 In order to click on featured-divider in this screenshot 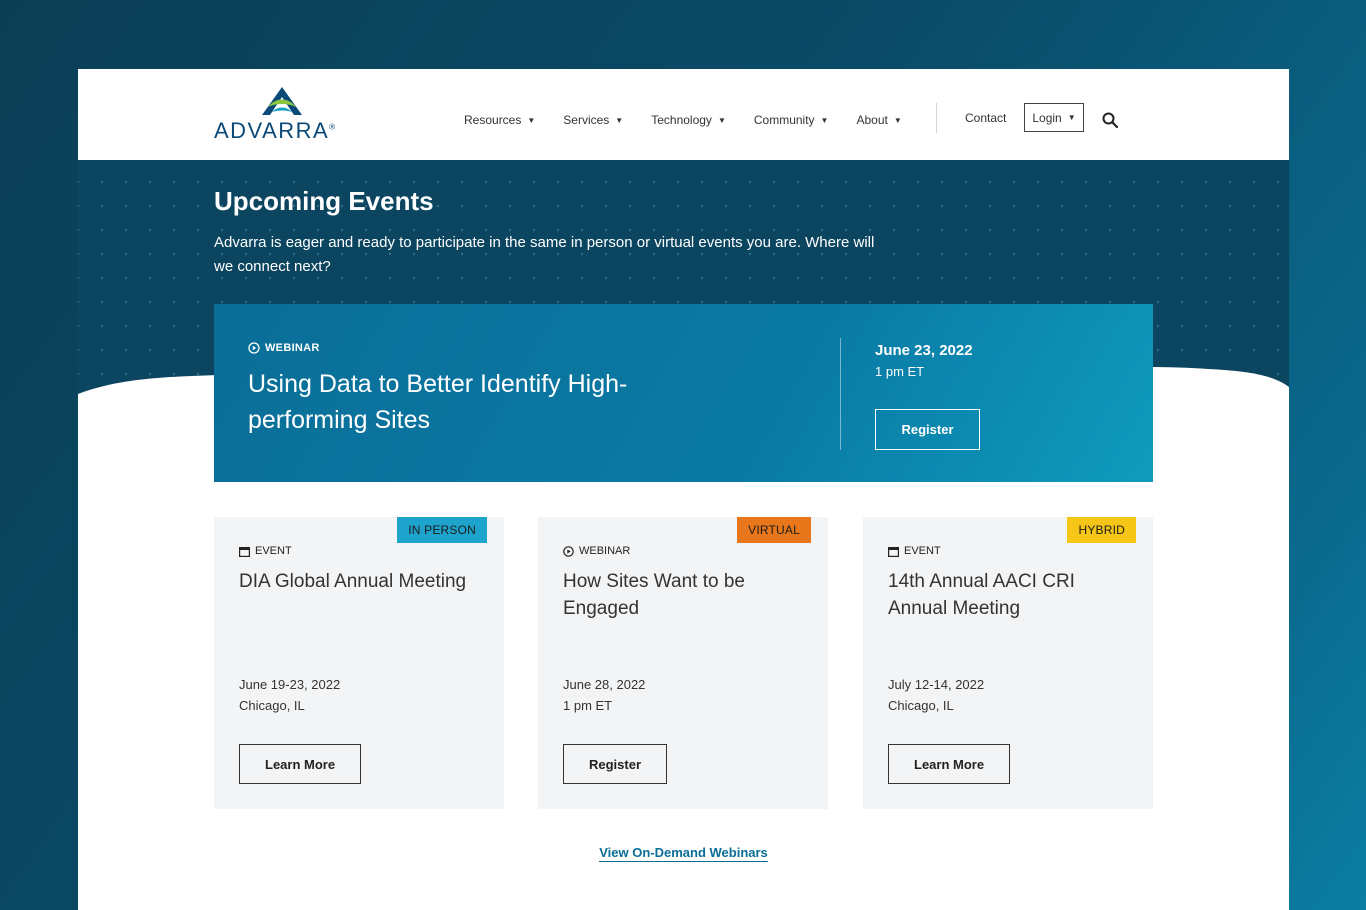, I will do `click(840, 394)`.